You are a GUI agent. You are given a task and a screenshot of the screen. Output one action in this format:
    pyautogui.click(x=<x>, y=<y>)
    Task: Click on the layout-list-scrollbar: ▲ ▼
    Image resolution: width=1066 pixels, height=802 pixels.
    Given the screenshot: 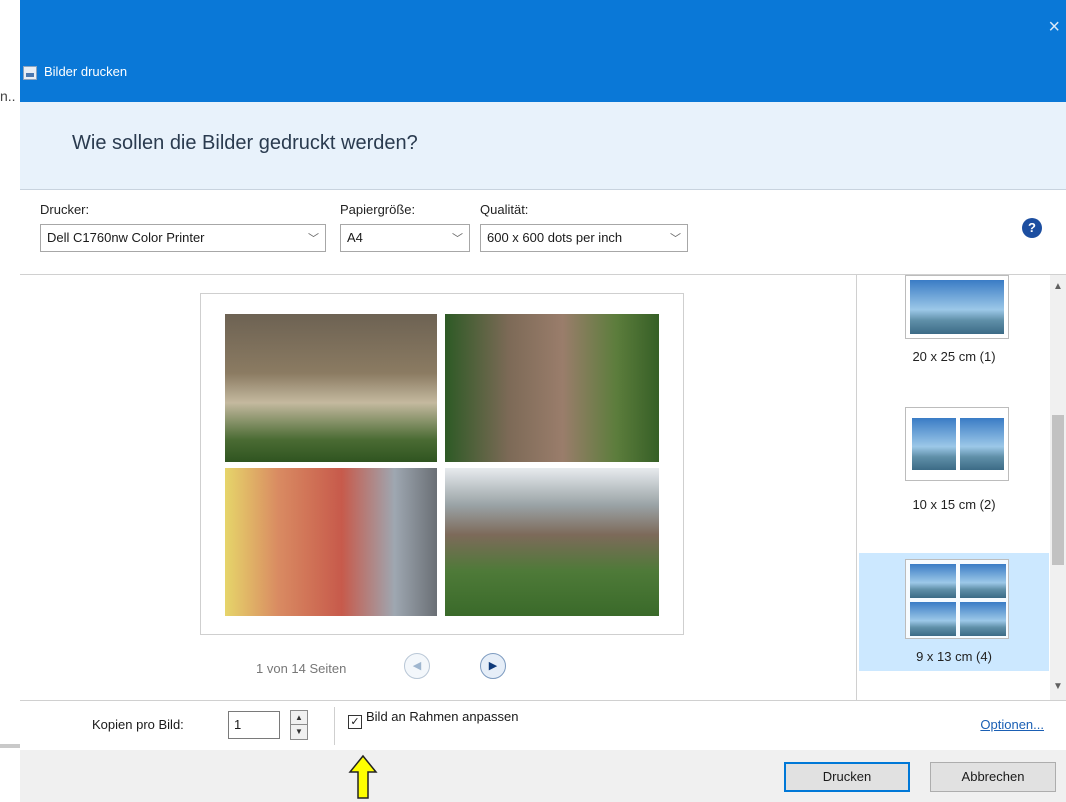 What is the action you would take?
    pyautogui.click(x=1058, y=488)
    